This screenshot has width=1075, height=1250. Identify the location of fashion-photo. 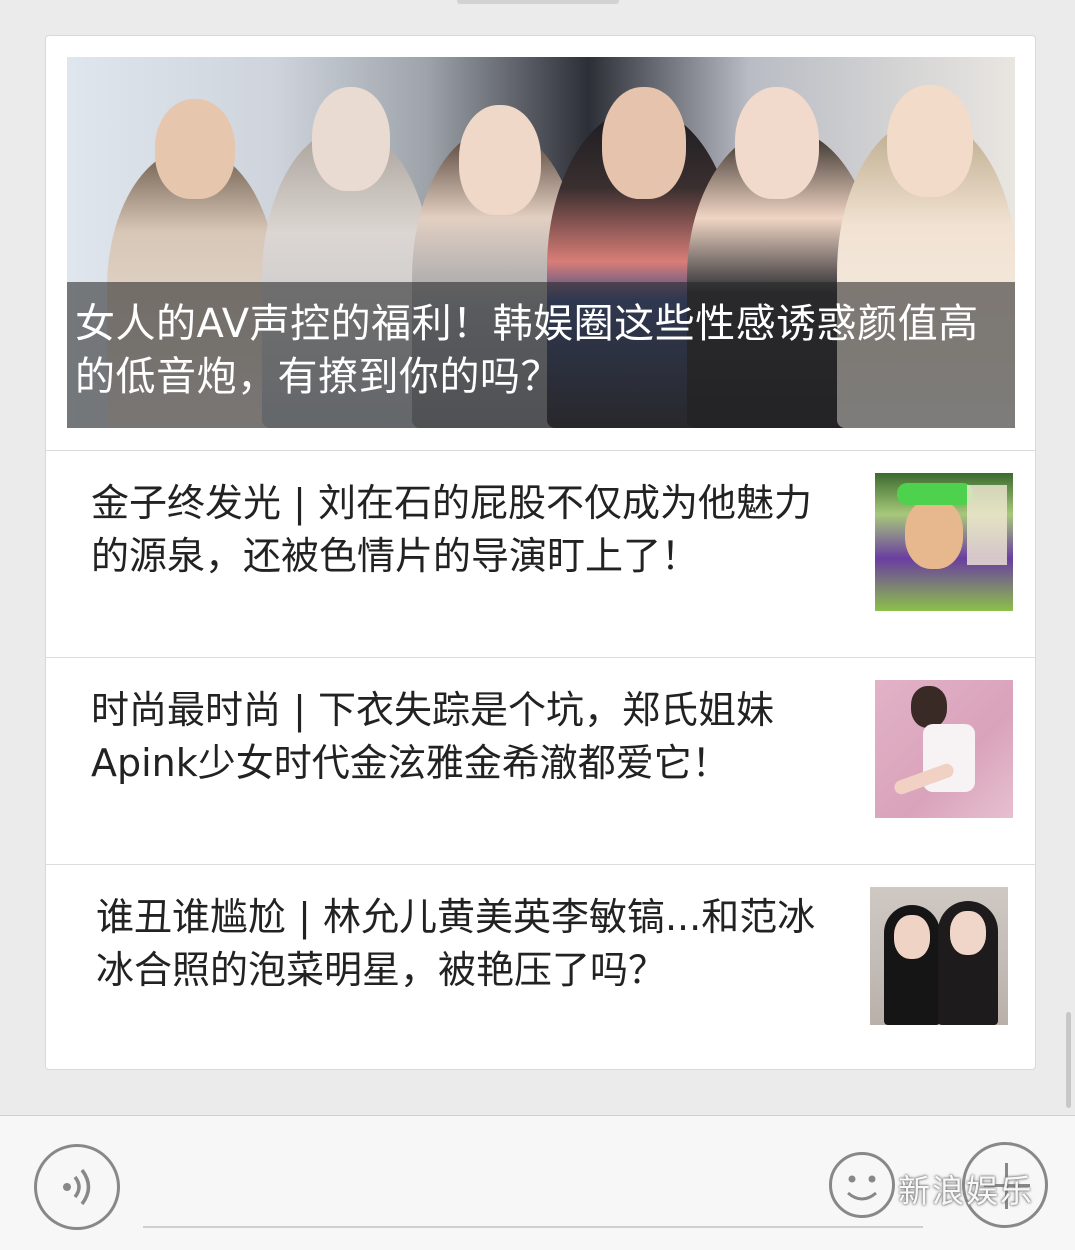
(944, 749).